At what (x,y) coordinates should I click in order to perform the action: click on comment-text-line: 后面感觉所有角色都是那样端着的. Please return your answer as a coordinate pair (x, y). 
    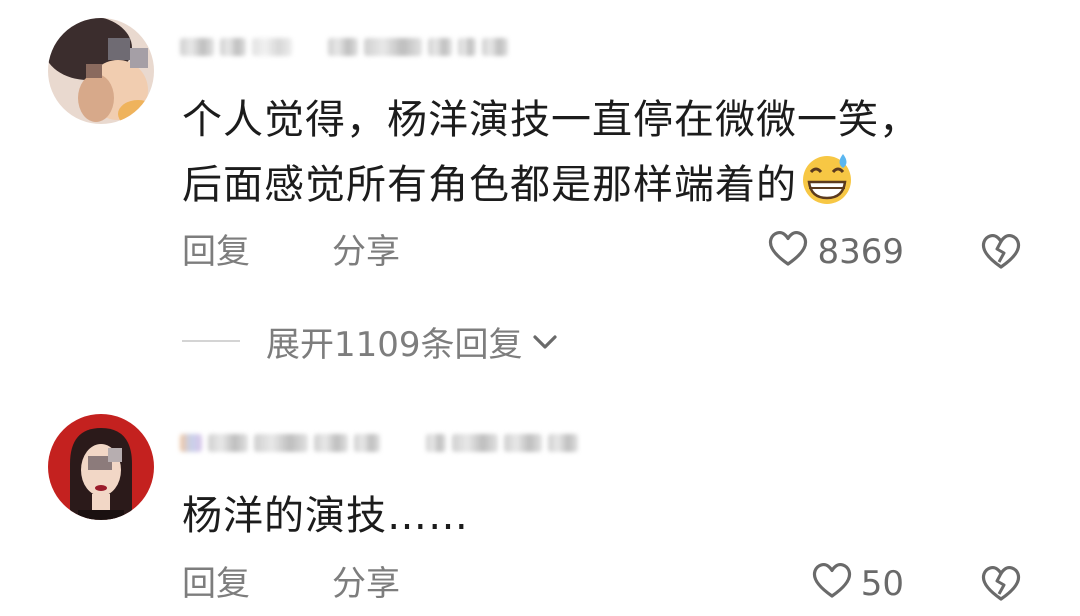
    Looking at the image, I should click on (551, 186).